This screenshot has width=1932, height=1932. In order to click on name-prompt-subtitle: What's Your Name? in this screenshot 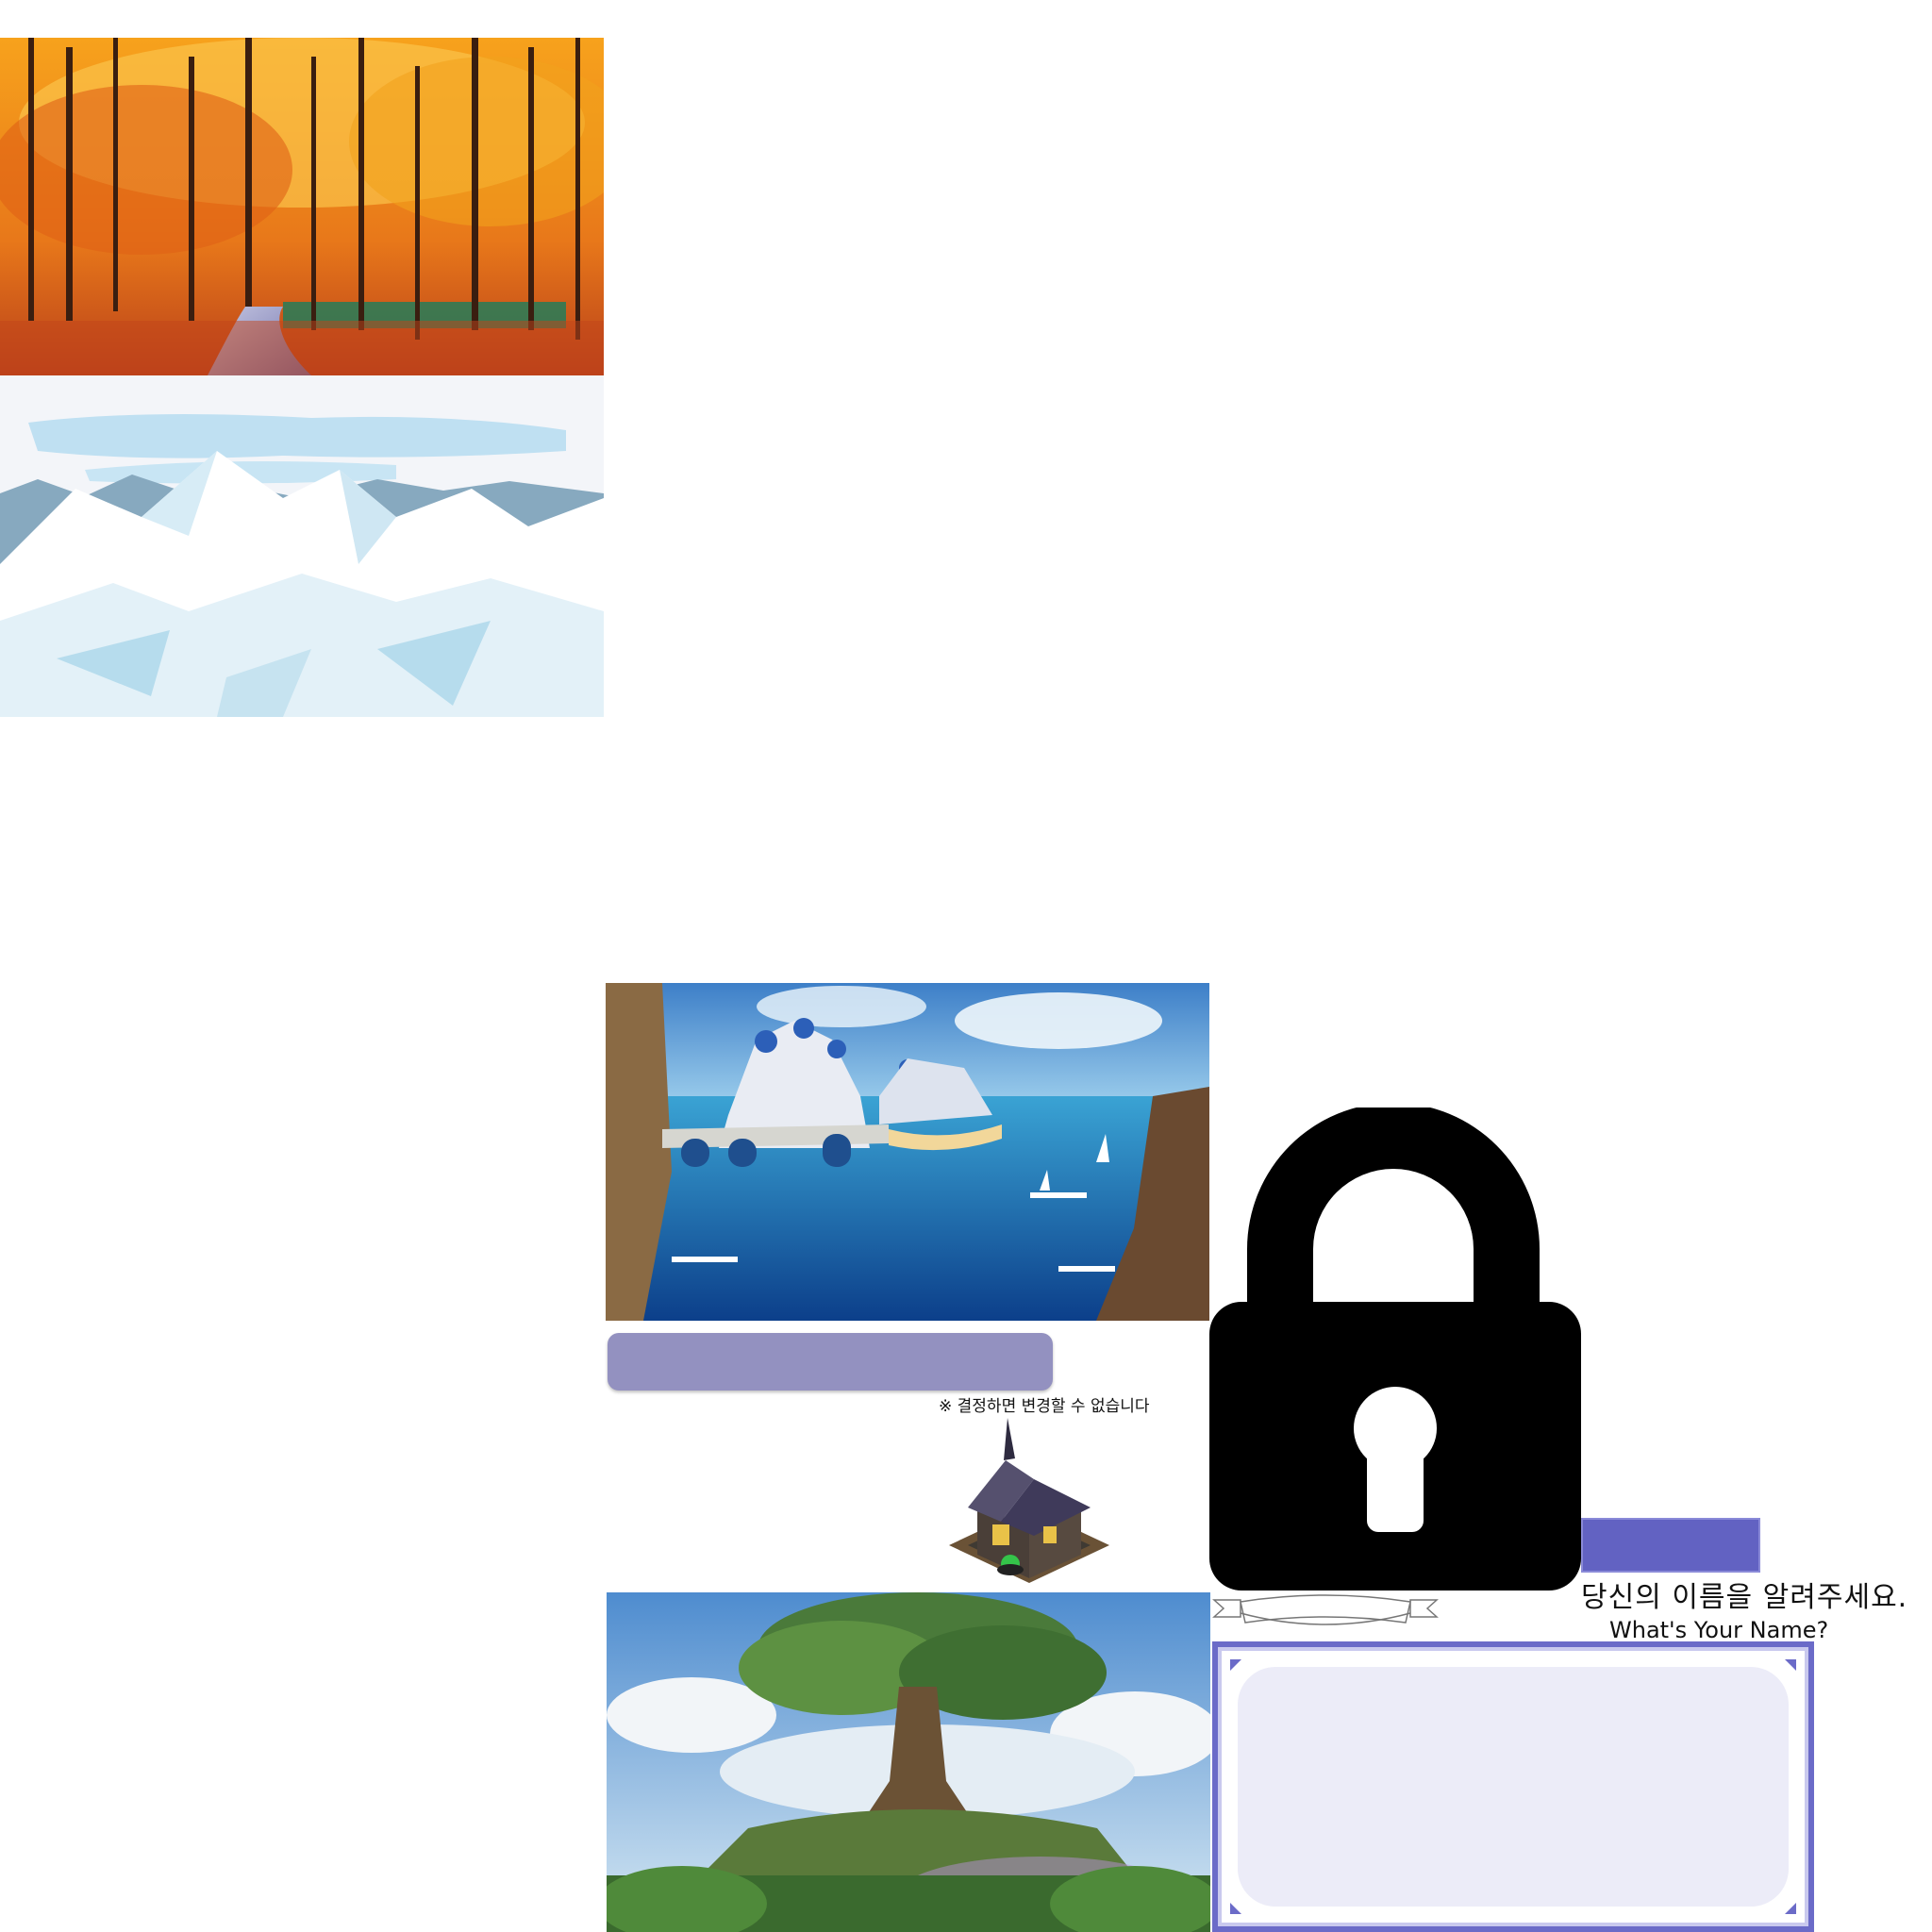, I will do `click(1719, 1630)`.